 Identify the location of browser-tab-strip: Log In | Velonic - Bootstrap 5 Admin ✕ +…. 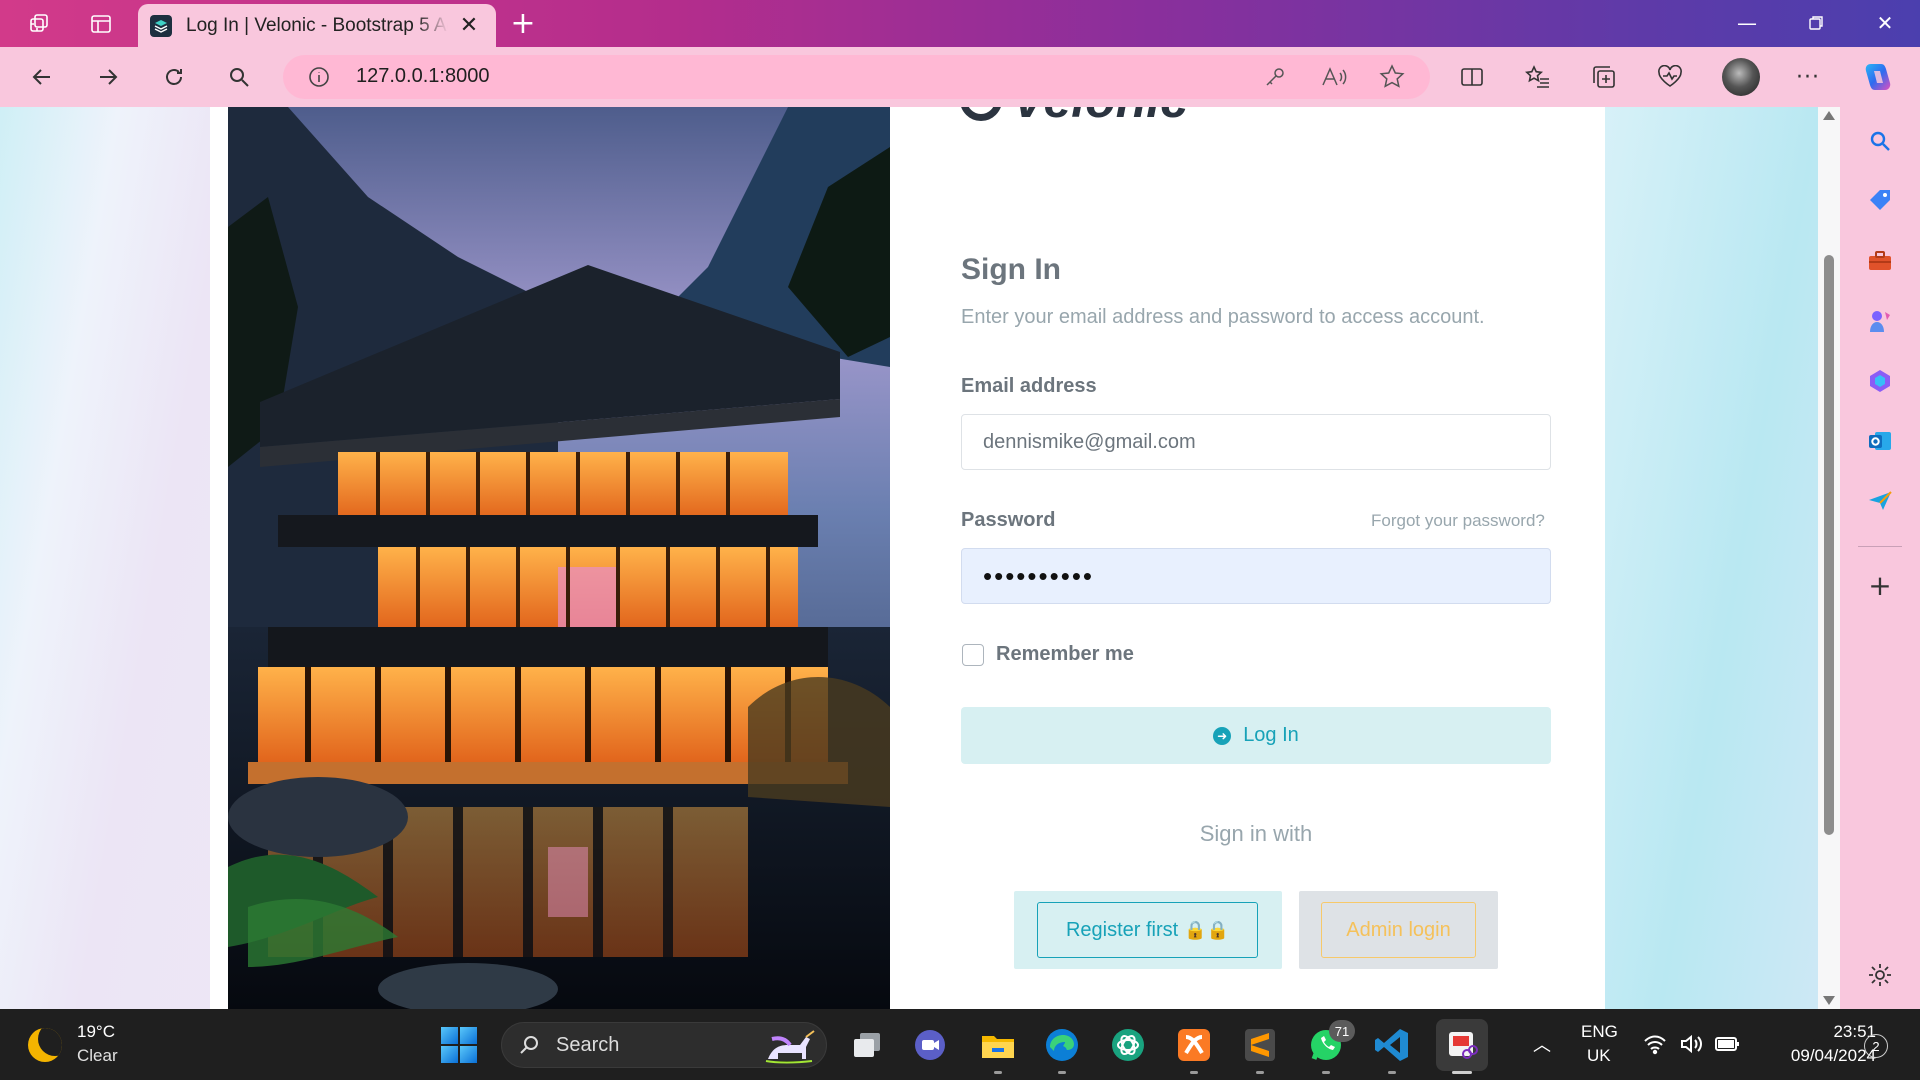
(960, 23).